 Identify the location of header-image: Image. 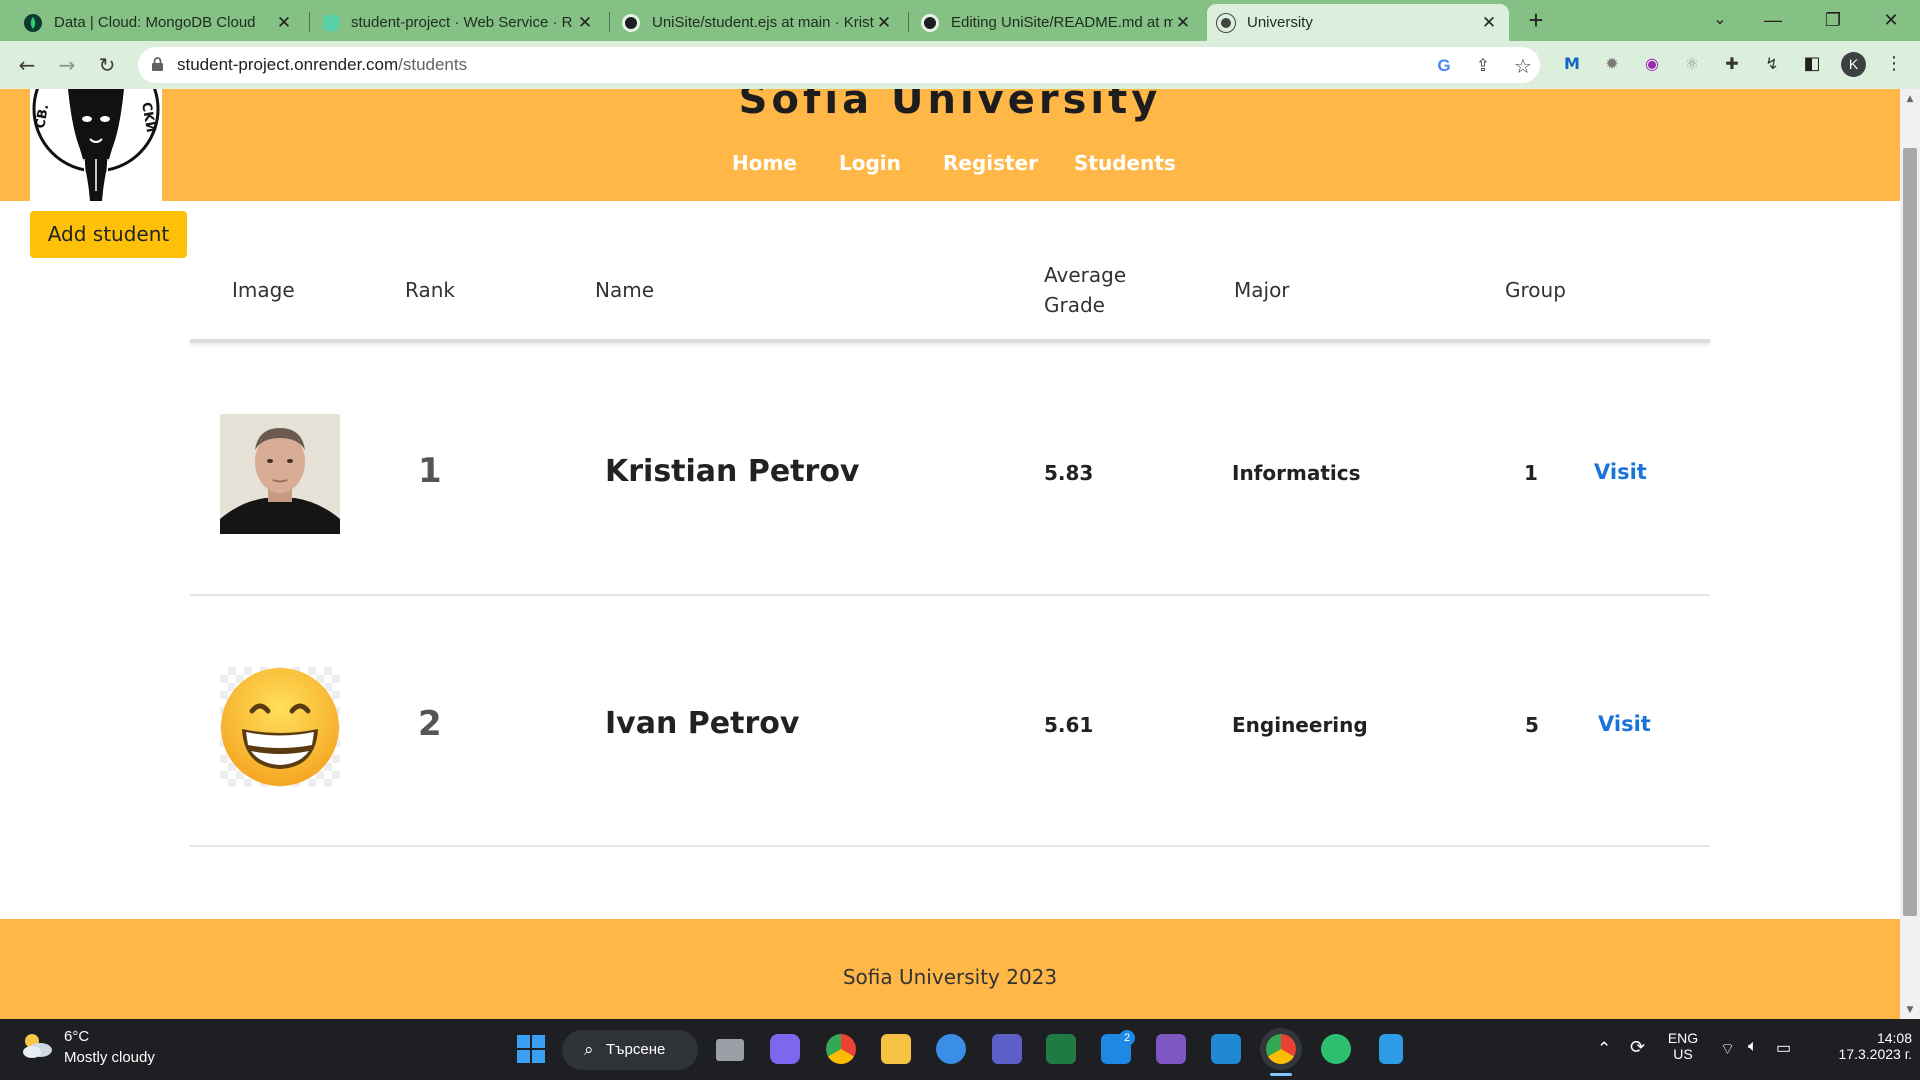
(263, 290).